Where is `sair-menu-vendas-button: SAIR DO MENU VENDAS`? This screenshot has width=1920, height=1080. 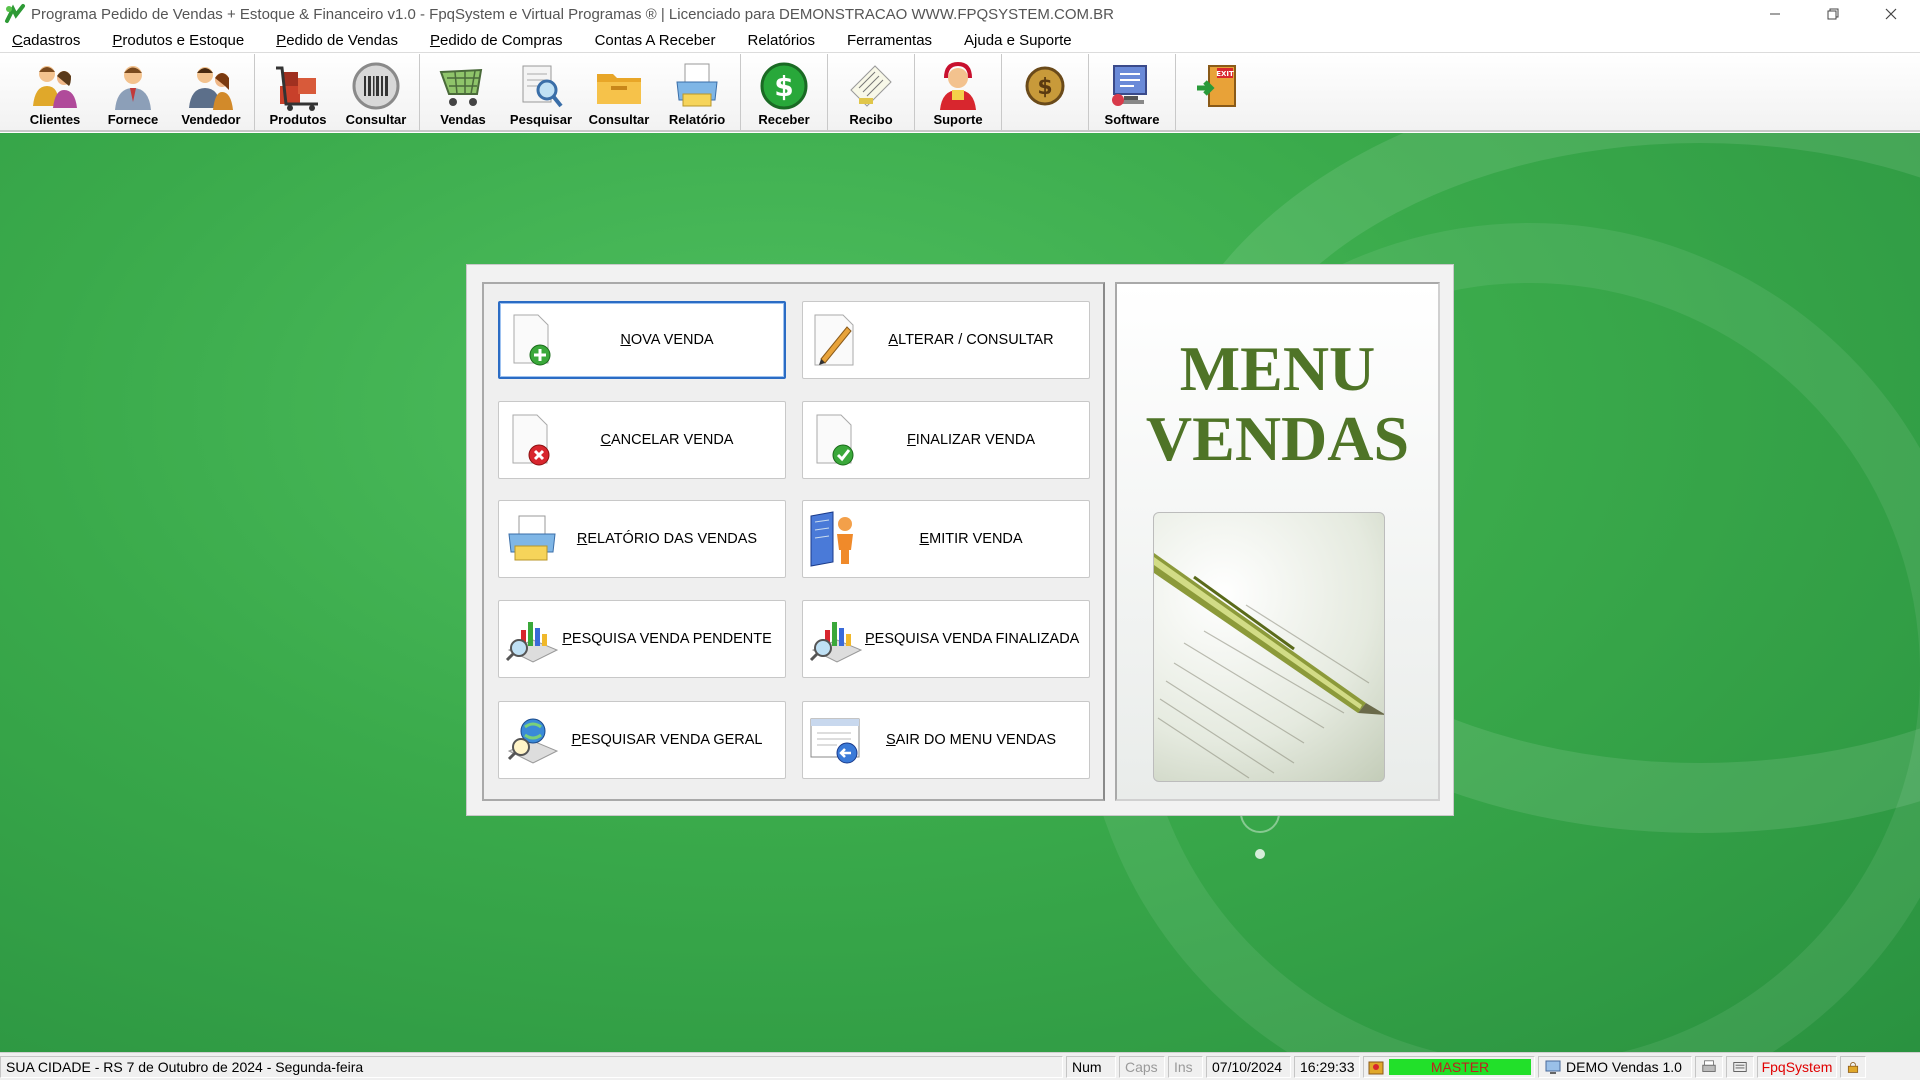 sair-menu-vendas-button: SAIR DO MENU VENDAS is located at coordinates (946, 740).